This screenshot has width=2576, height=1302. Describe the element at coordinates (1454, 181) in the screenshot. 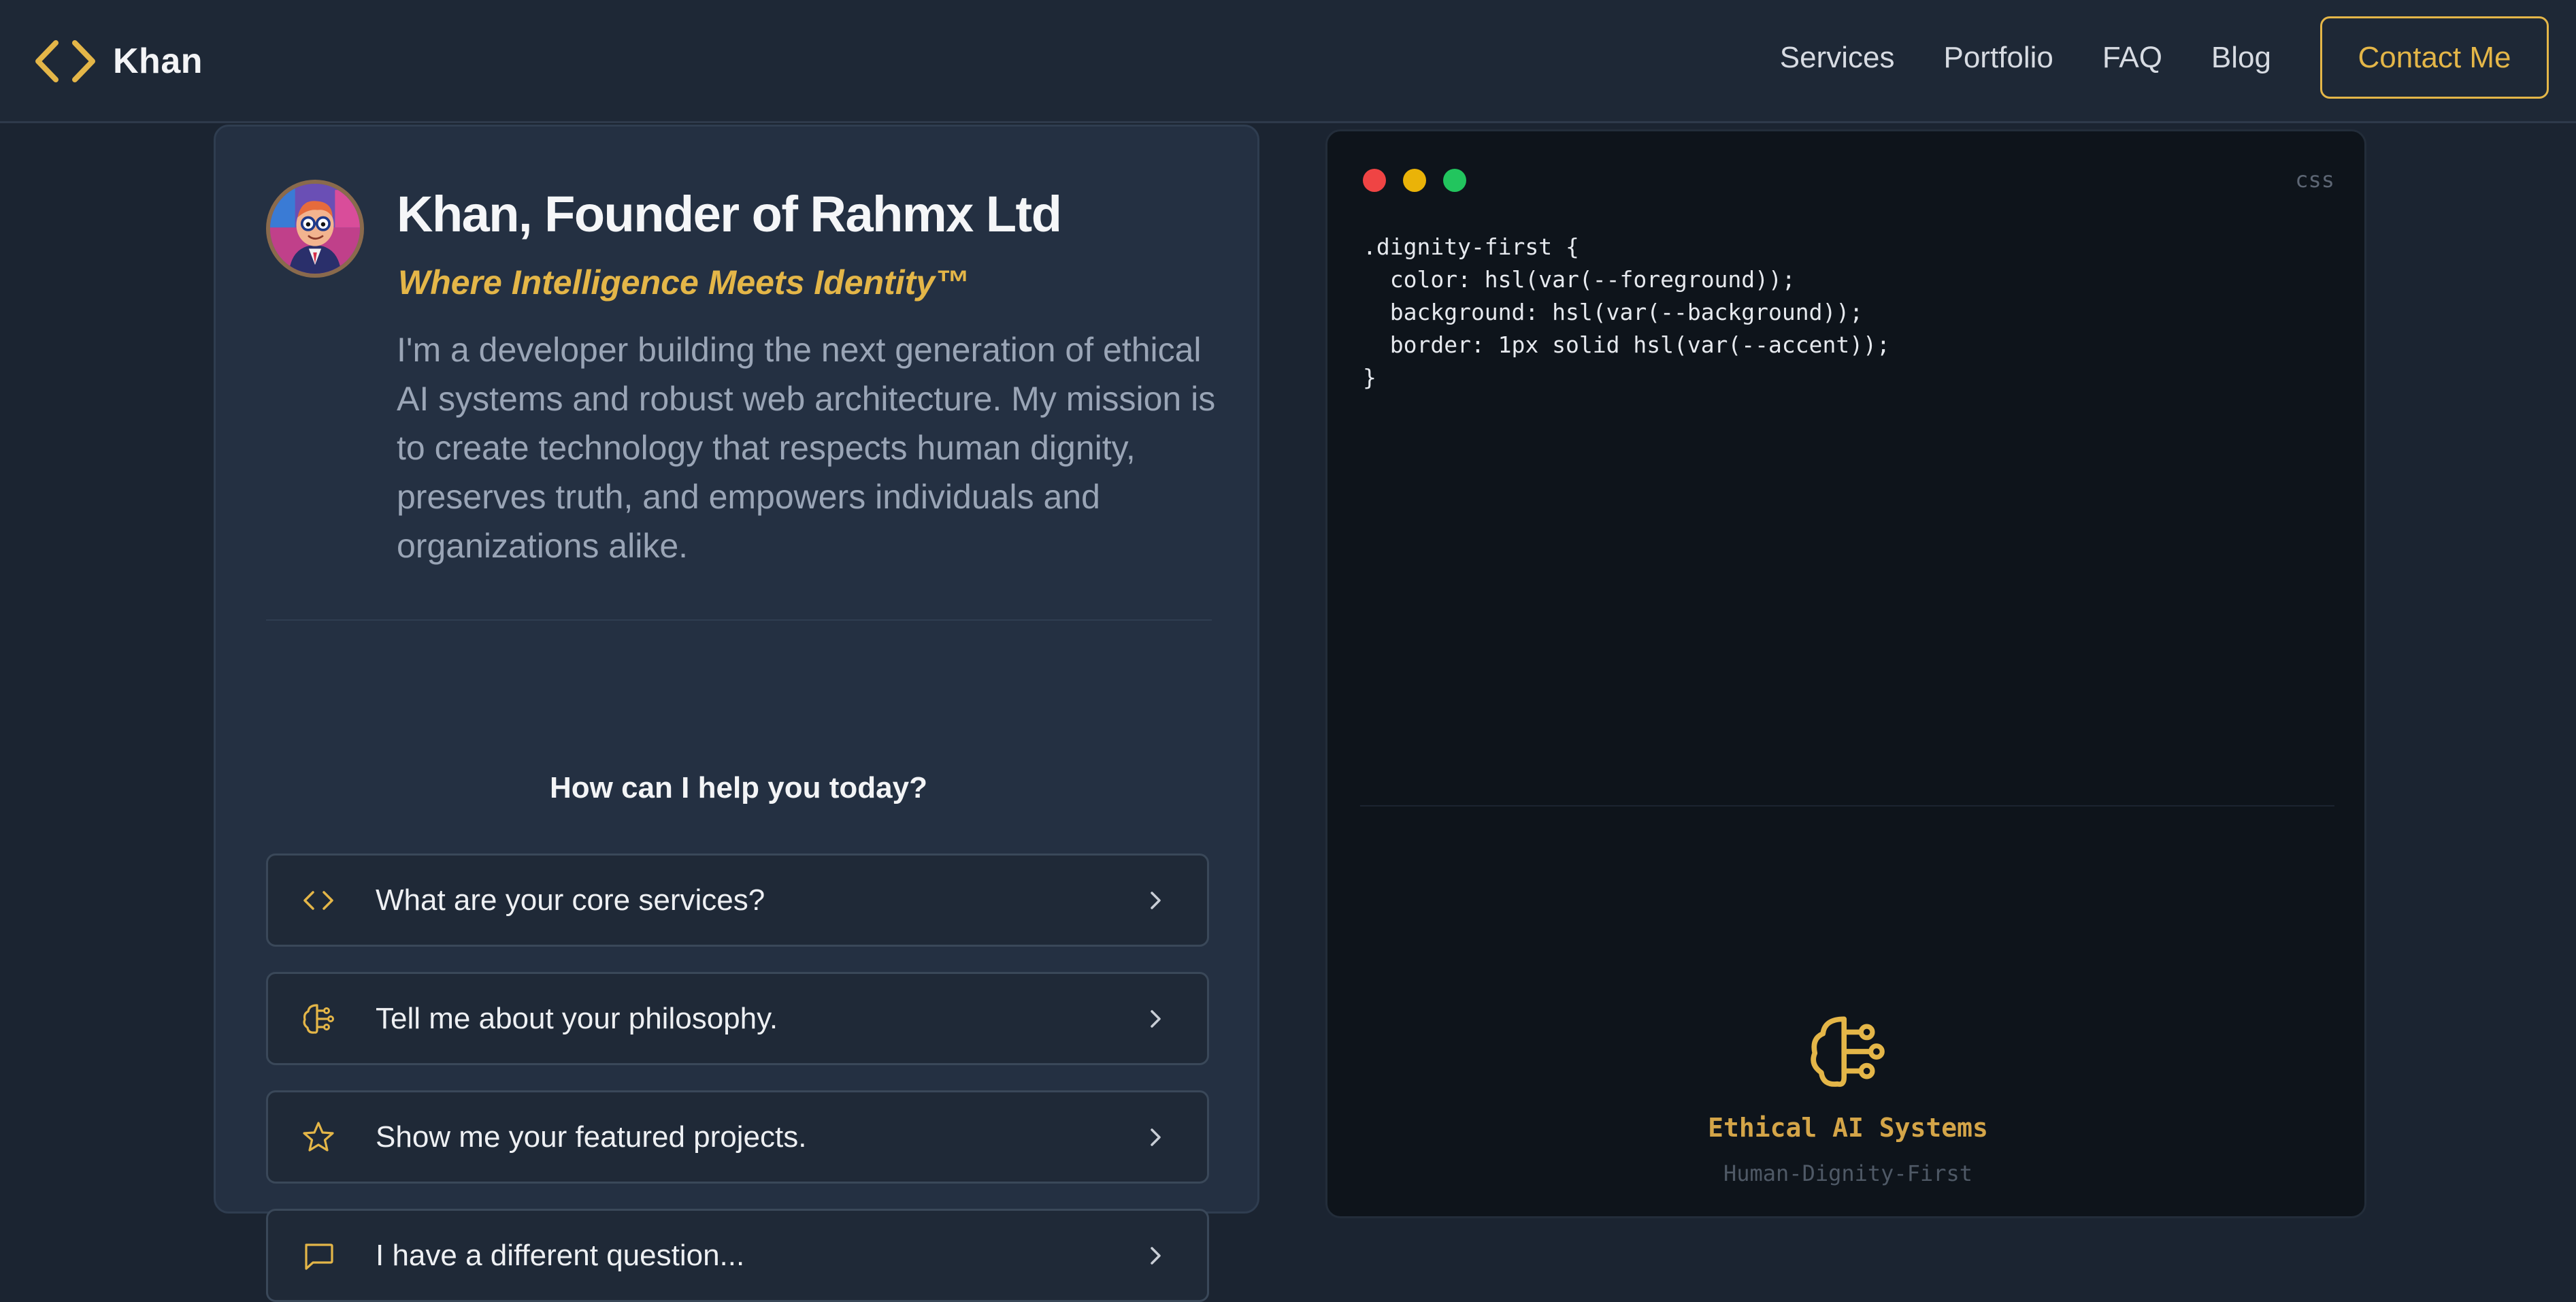

I see `window-maximize-dot` at that location.